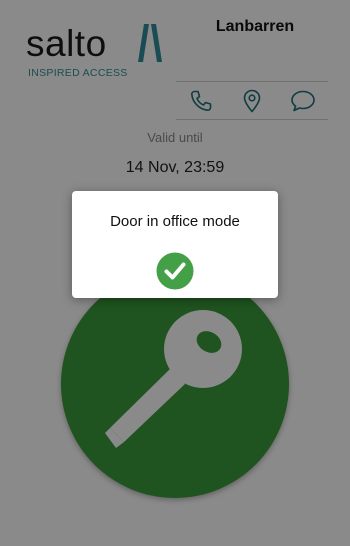  I want to click on office-mode-alert: Door in office mode, so click(175, 244).